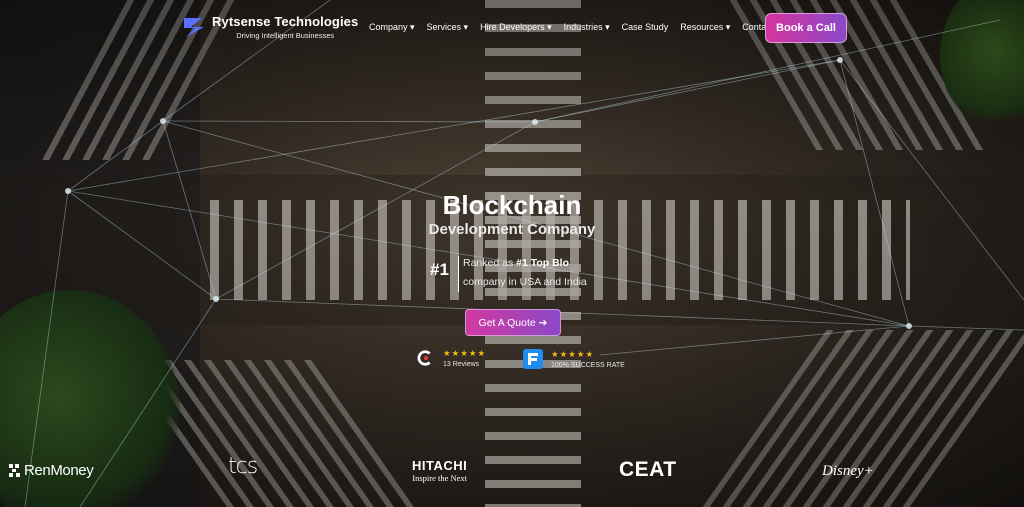  I want to click on goodfirms-review: ★★★★★ 100% SUCCESS RATE, so click(574, 359).